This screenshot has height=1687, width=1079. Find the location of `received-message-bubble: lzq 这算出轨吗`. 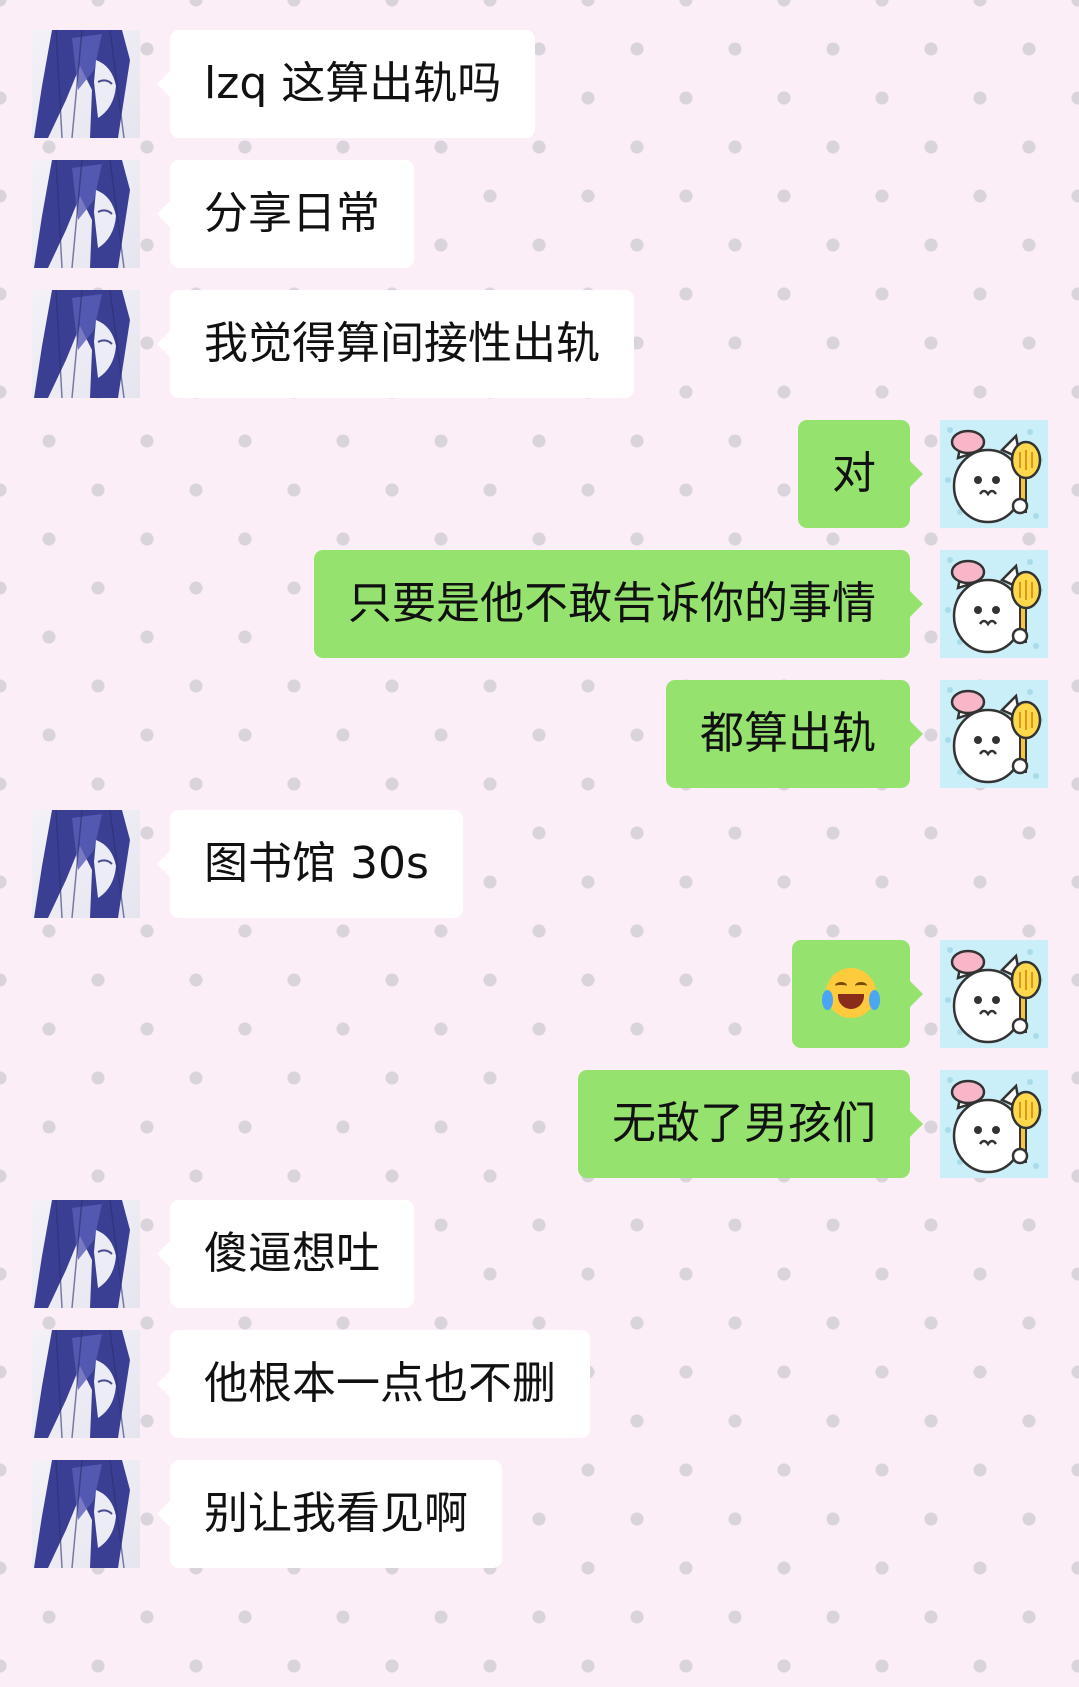

received-message-bubble: lzq 这算出轨吗 is located at coordinates (346, 84).